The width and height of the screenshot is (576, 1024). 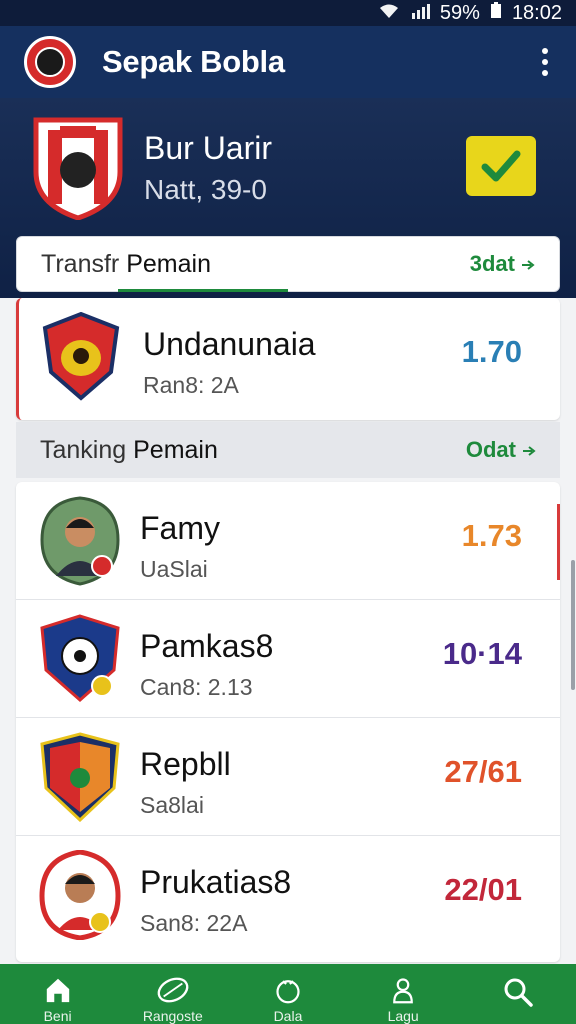 What do you see at coordinates (205, 189) in the screenshot?
I see `club-subtitle: Natt, 39-0` at bounding box center [205, 189].